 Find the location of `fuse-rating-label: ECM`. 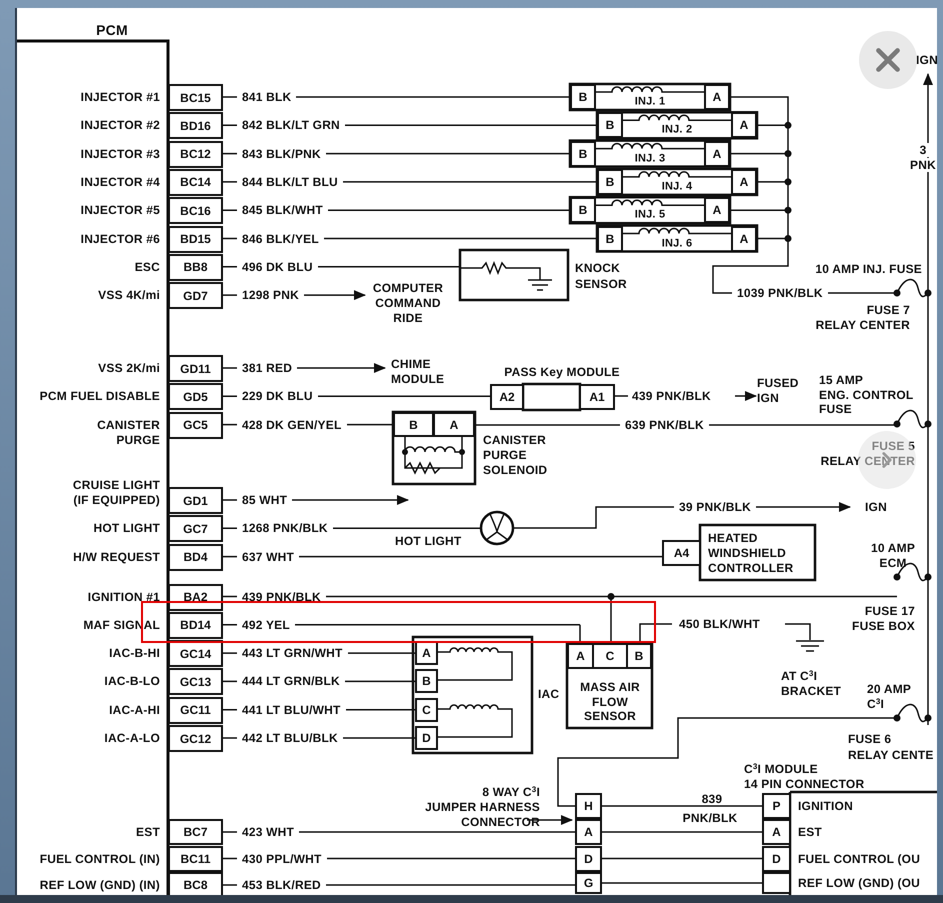

fuse-rating-label: ECM is located at coordinates (893, 563).